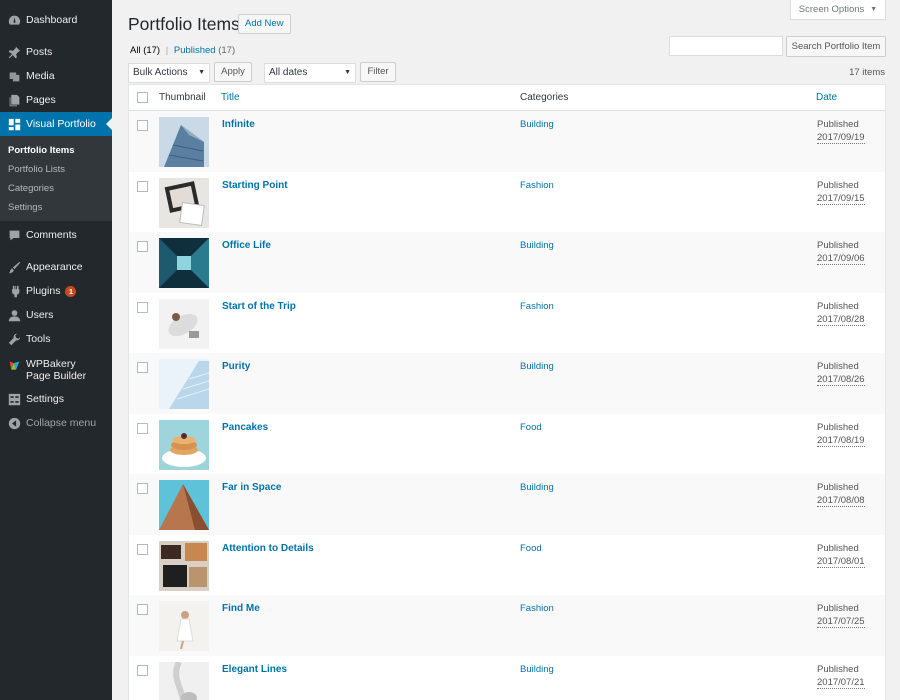 The width and height of the screenshot is (900, 700). What do you see at coordinates (56, 399) in the screenshot?
I see `sidebar-item-settings: Settings` at bounding box center [56, 399].